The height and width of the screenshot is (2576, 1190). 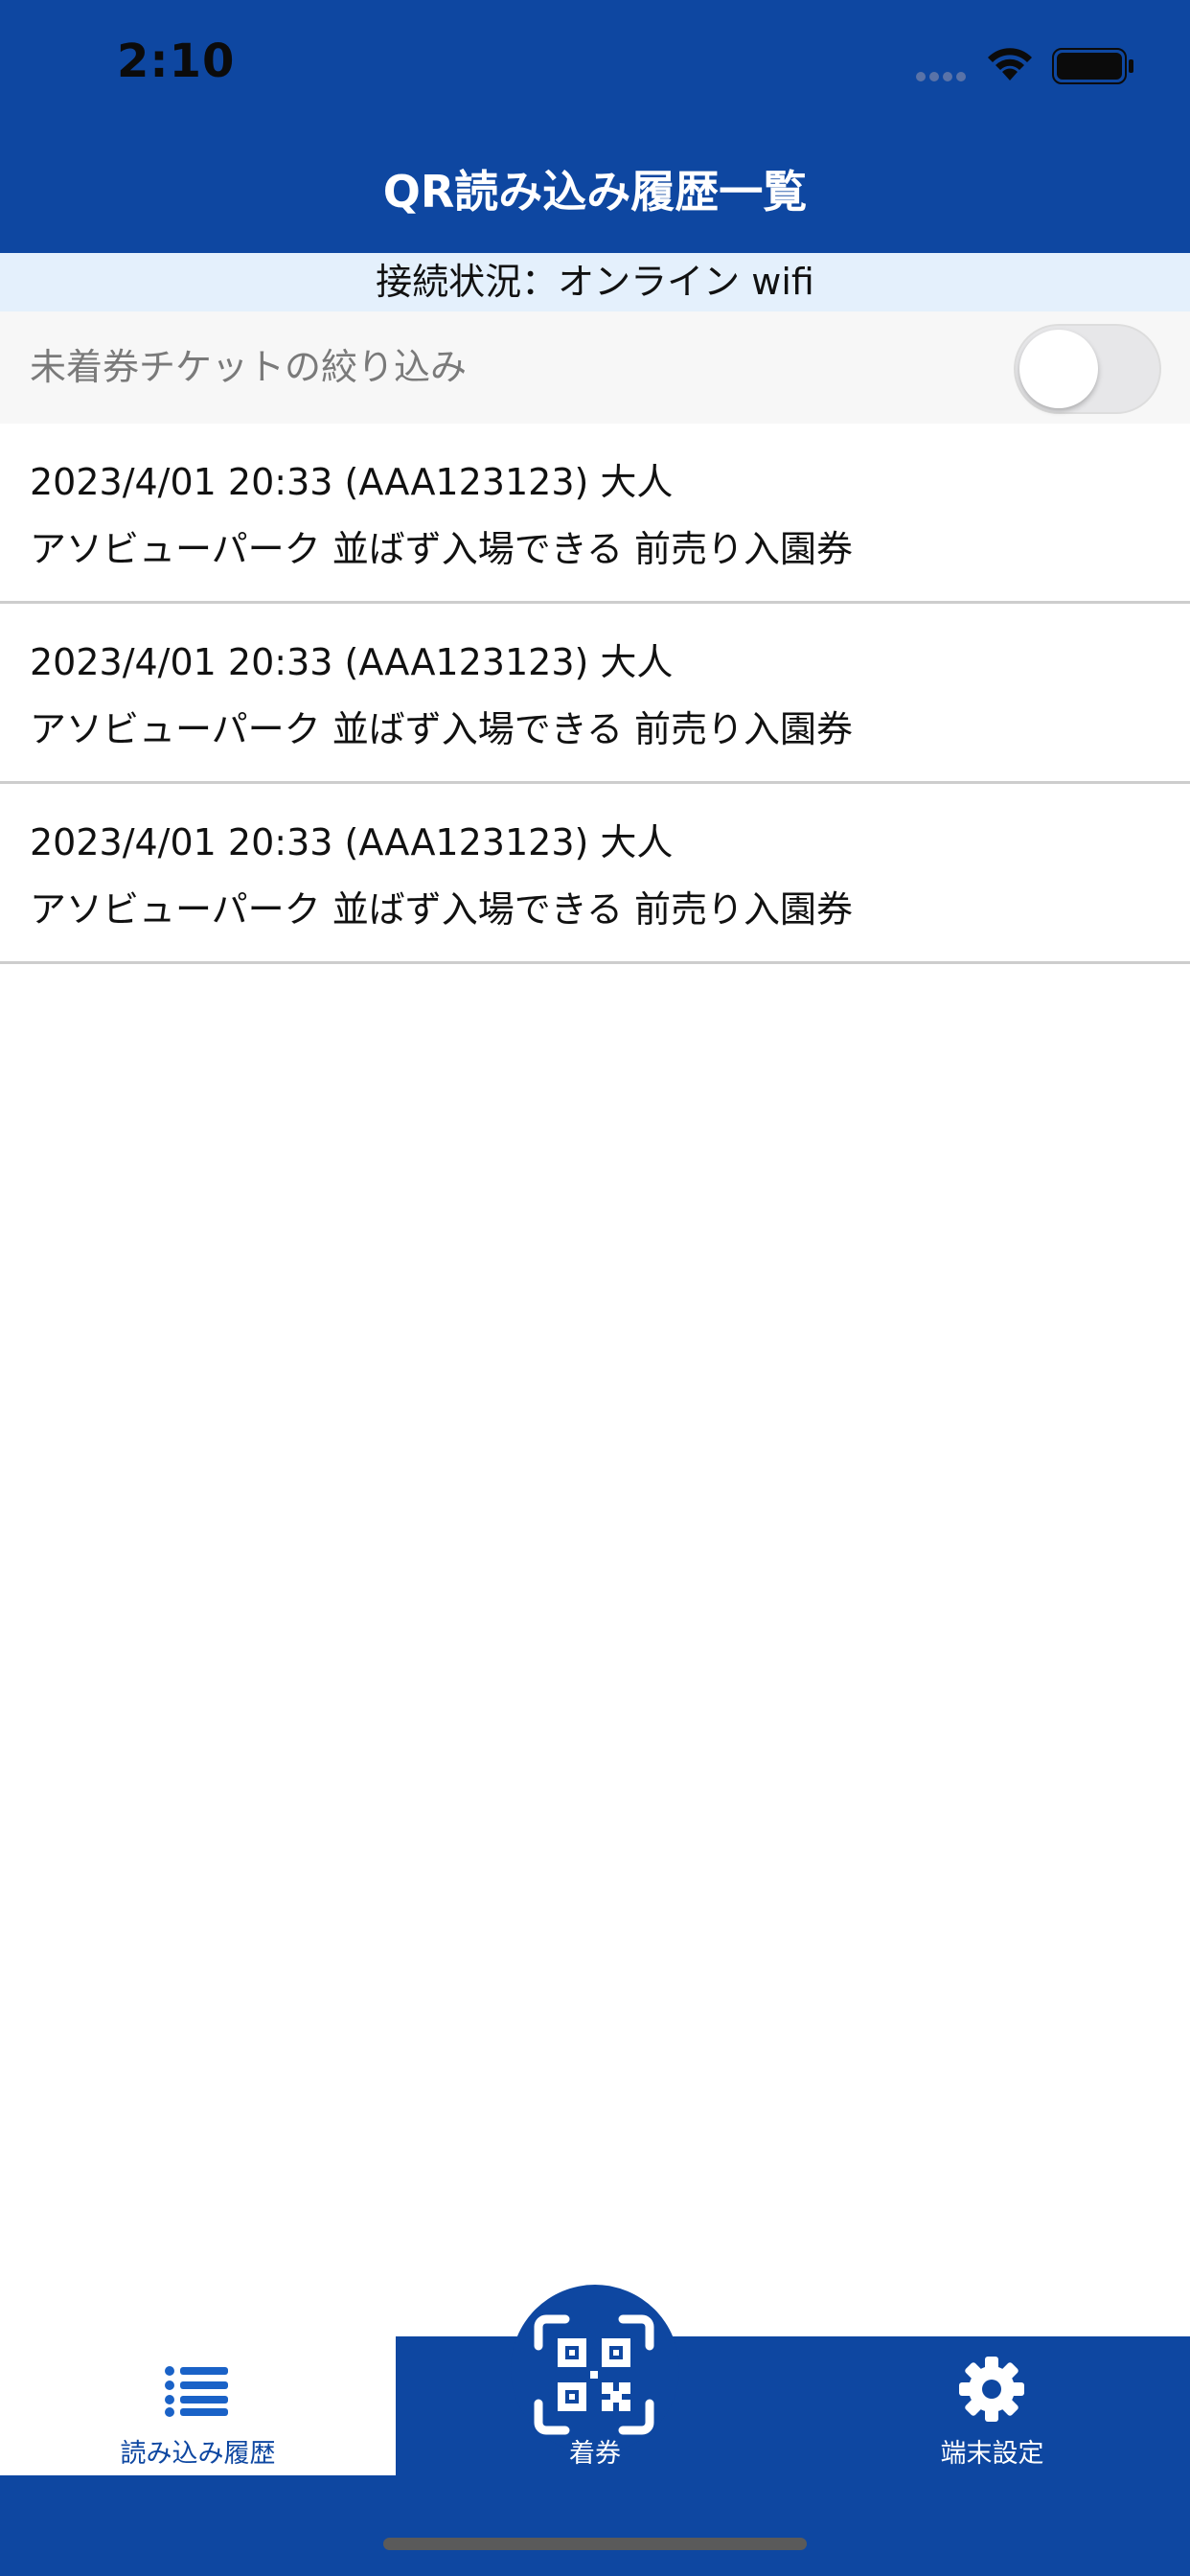 I want to click on qr-code-icon, so click(x=594, y=2374).